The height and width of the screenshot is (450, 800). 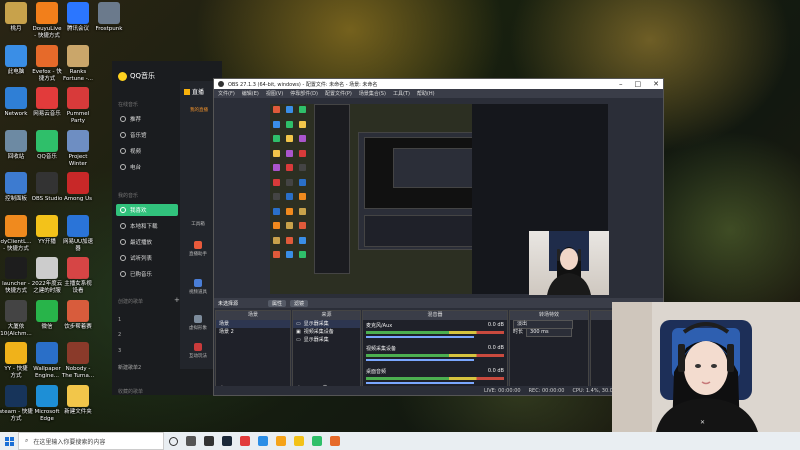 What do you see at coordinates (109, 17) in the screenshot?
I see `desktop-icon: Frostpunk` at bounding box center [109, 17].